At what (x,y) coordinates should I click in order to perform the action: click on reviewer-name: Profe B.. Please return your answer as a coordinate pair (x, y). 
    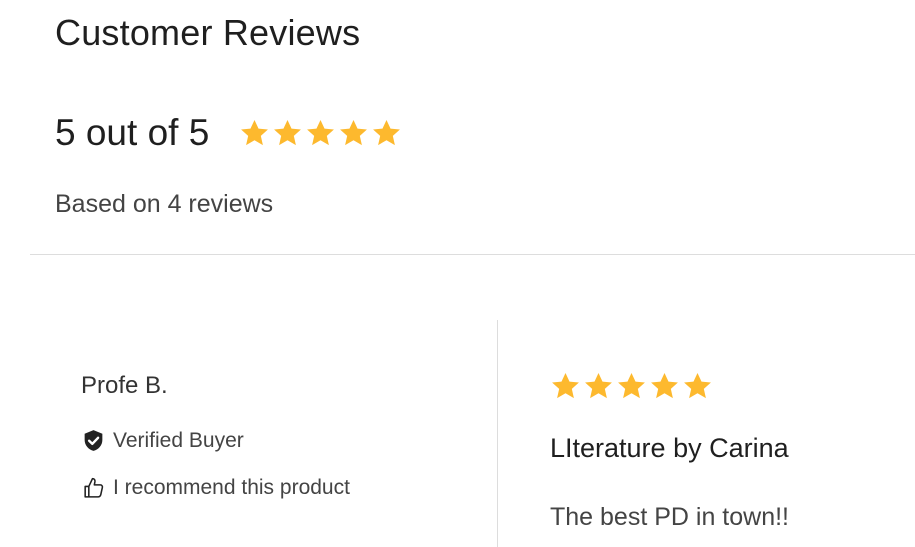
    Looking at the image, I should click on (124, 385).